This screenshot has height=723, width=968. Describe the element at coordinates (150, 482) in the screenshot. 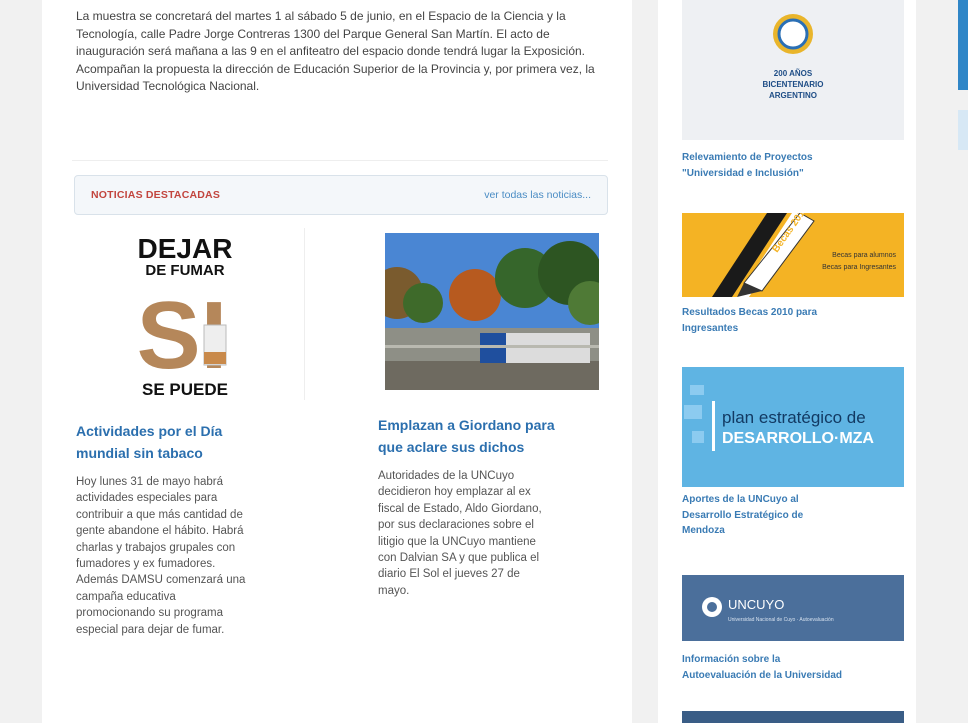

I see `article-body-line: Hoy lunes 31 de mayo habrá` at that location.